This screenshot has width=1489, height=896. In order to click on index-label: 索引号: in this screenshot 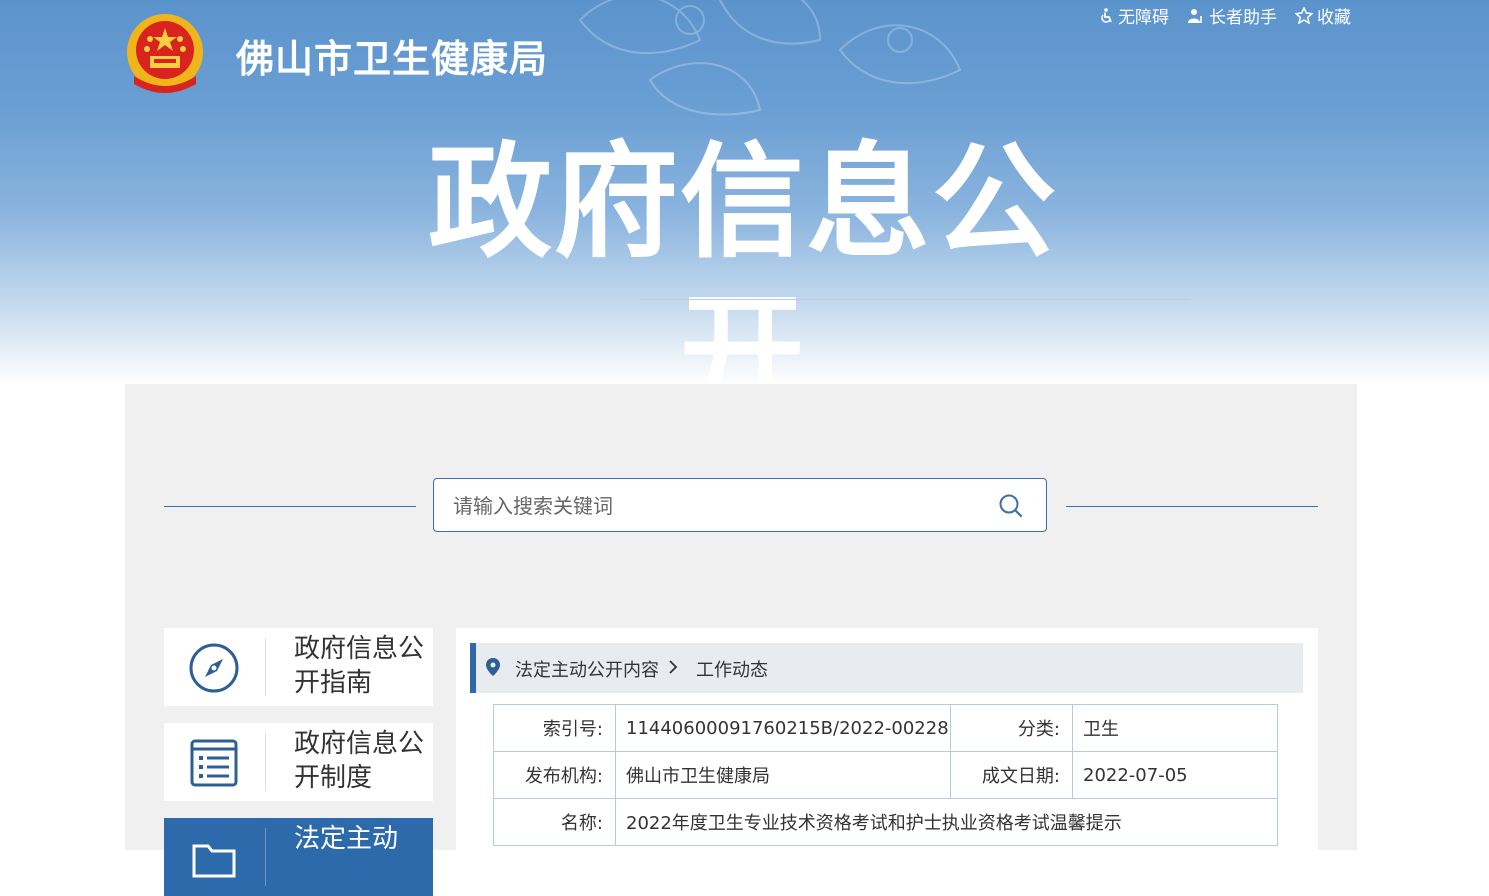, I will do `click(554, 728)`.